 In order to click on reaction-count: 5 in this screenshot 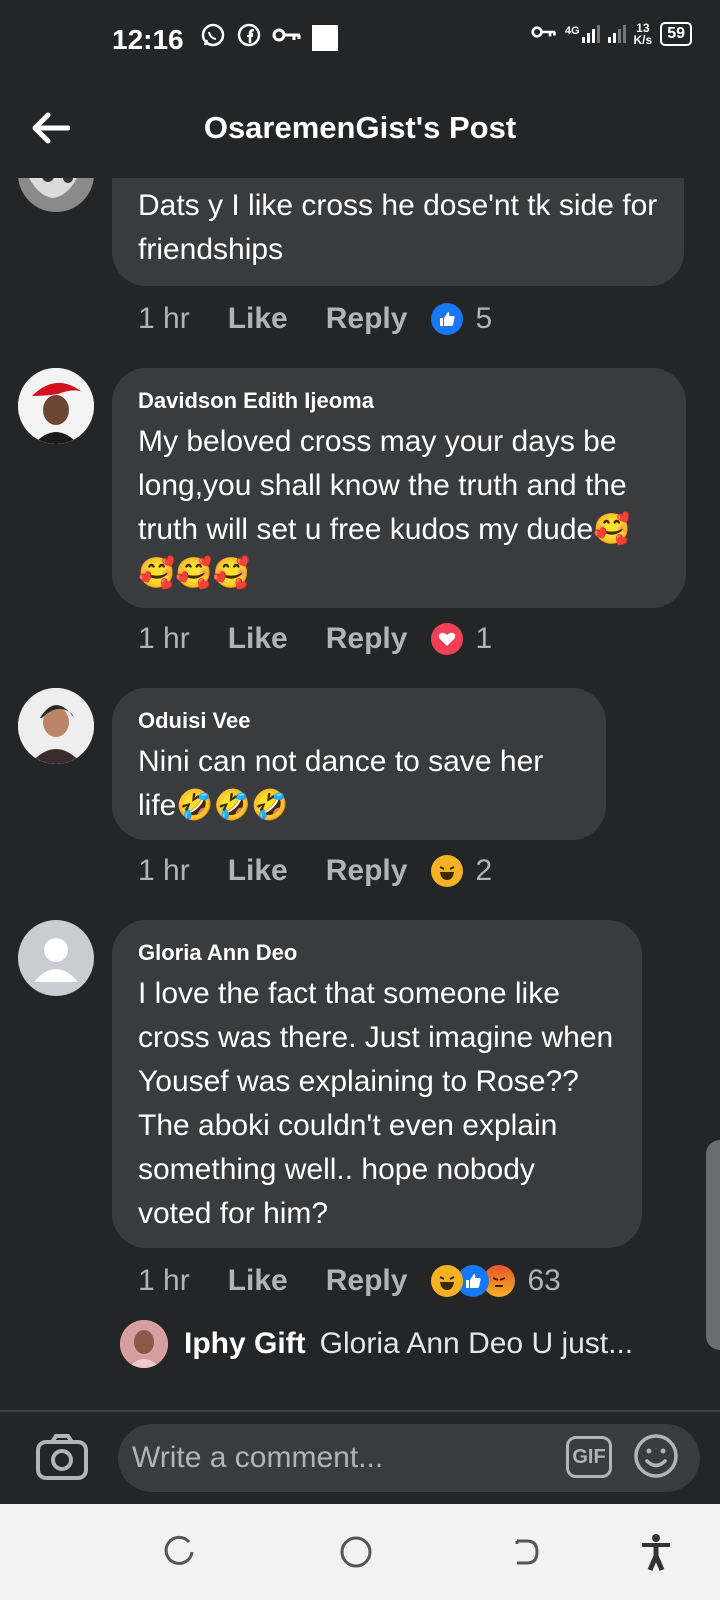, I will do `click(483, 319)`.